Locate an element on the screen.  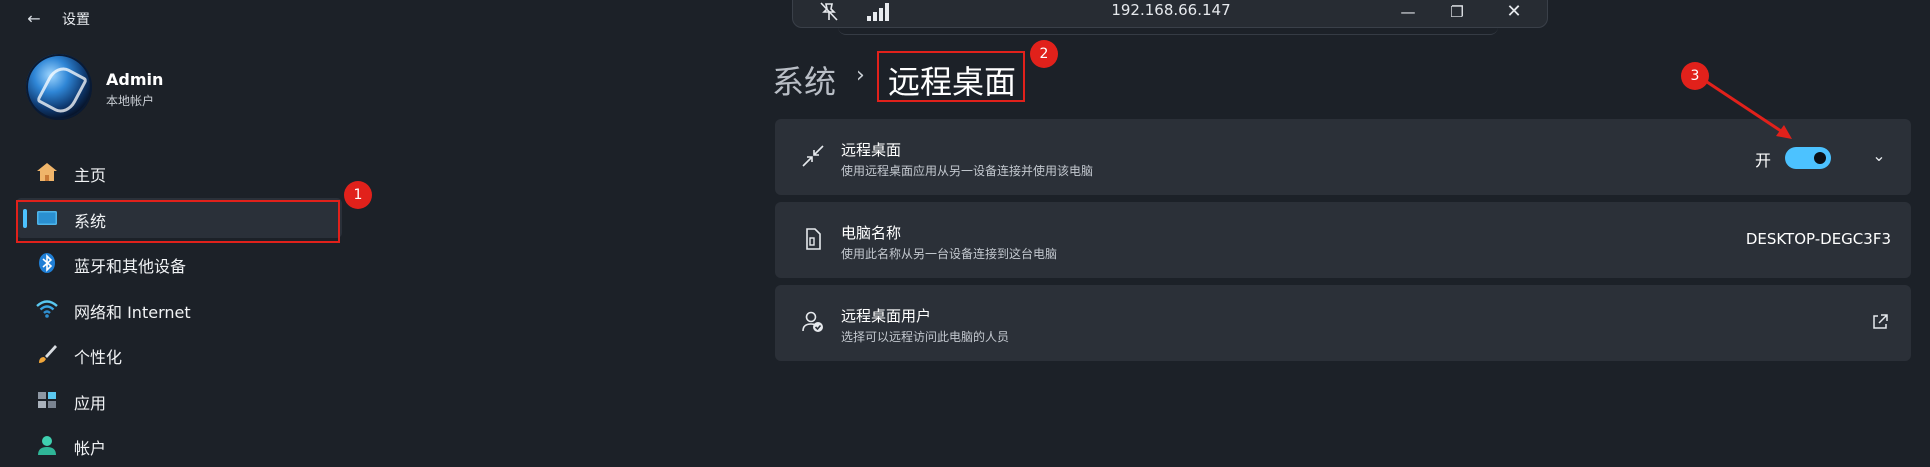
remote-users-description: 选择可以远程访问此电脑的人员 is located at coordinates (925, 337).